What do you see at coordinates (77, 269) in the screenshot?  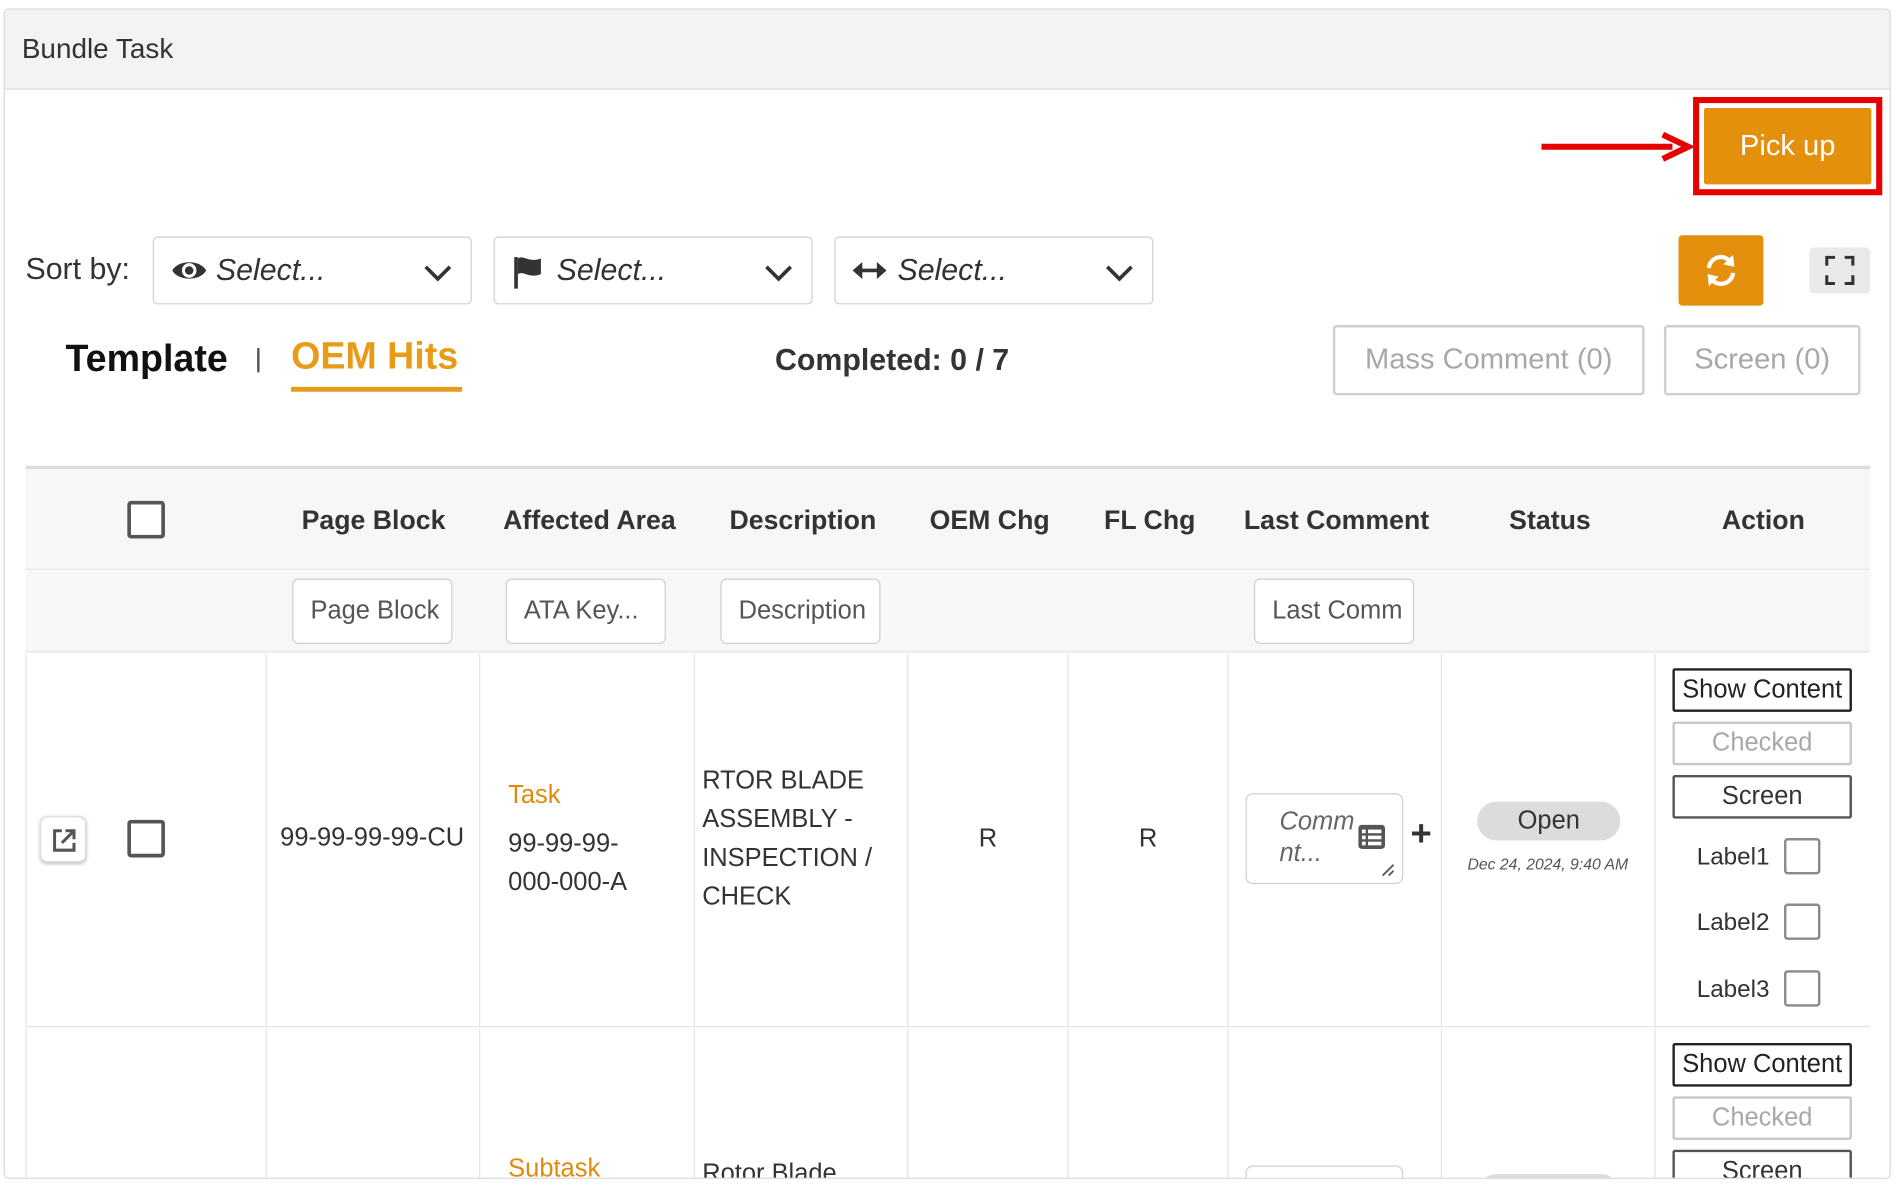 I see `sort-by-label: Sort by:` at bounding box center [77, 269].